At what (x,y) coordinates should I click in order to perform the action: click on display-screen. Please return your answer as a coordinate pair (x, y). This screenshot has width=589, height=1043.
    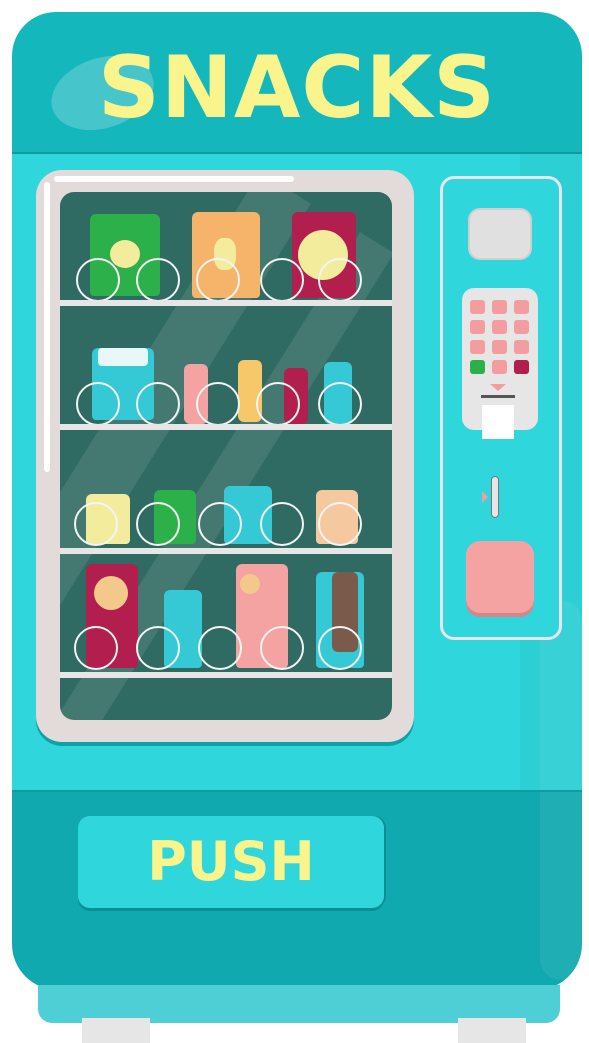
    Looking at the image, I should click on (500, 234).